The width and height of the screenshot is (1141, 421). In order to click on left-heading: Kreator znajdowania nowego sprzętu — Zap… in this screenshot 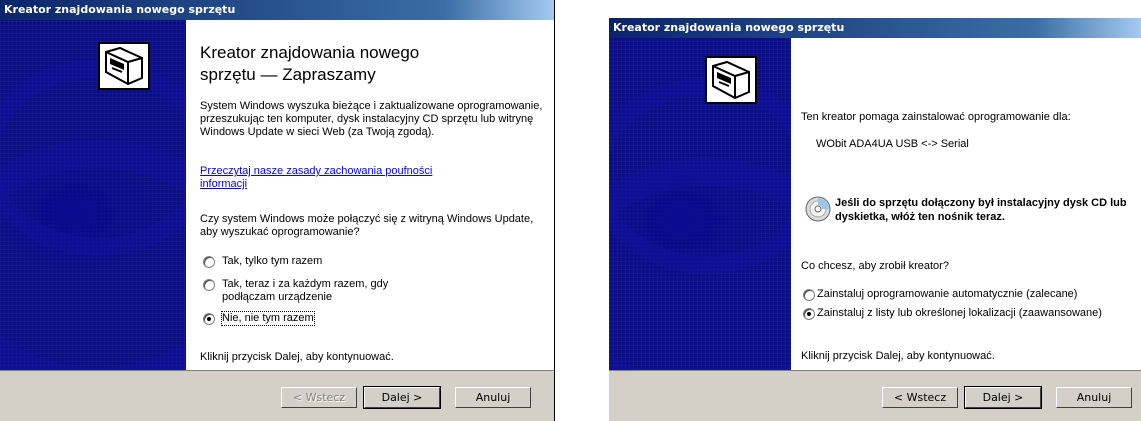, I will do `click(310, 63)`.